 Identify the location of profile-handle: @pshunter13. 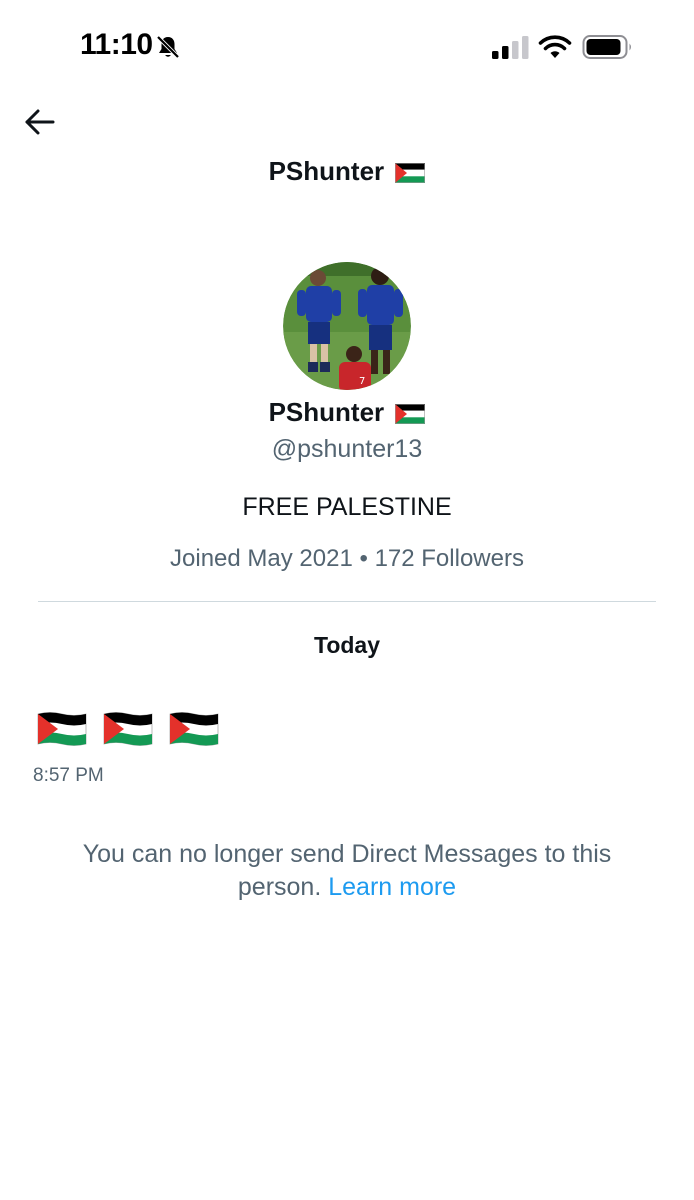
(347, 449).